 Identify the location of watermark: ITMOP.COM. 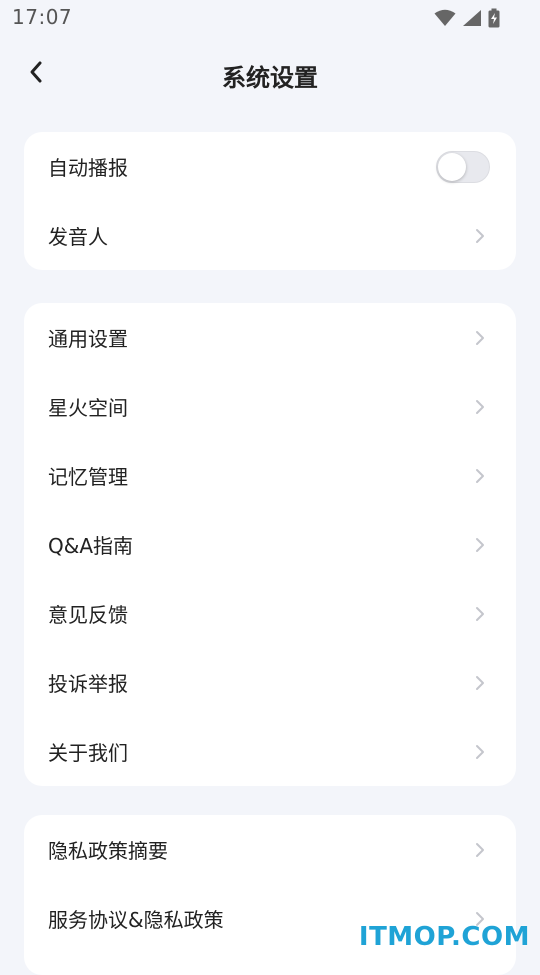
(444, 937).